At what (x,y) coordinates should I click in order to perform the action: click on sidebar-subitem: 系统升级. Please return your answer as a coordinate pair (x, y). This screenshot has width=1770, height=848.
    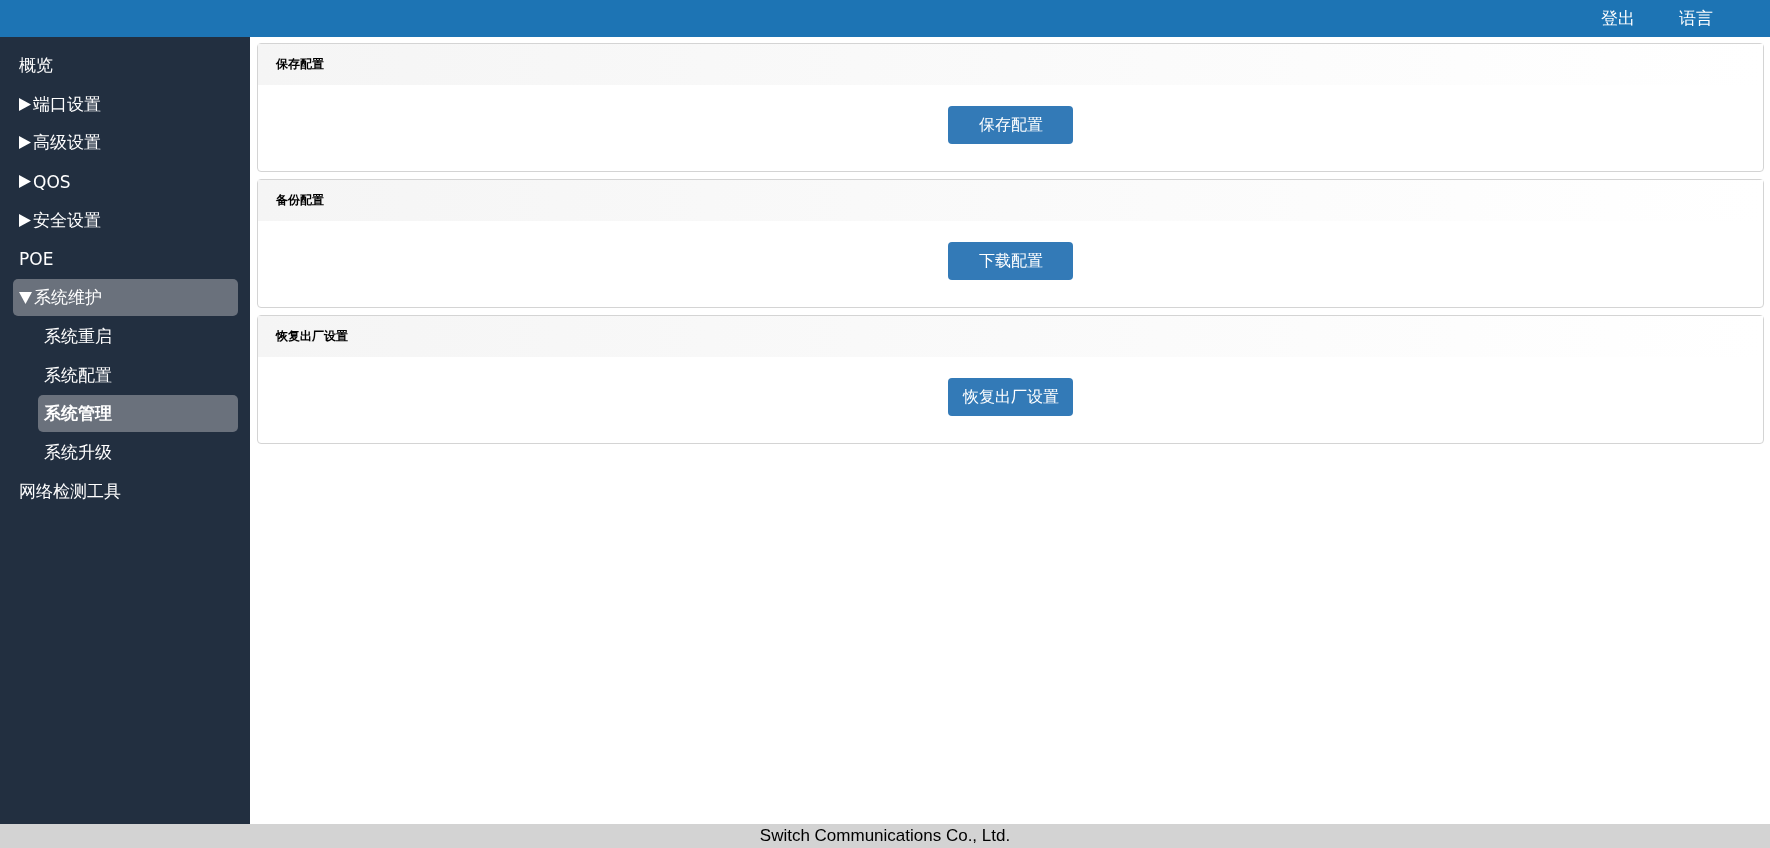
    Looking at the image, I should click on (138, 452).